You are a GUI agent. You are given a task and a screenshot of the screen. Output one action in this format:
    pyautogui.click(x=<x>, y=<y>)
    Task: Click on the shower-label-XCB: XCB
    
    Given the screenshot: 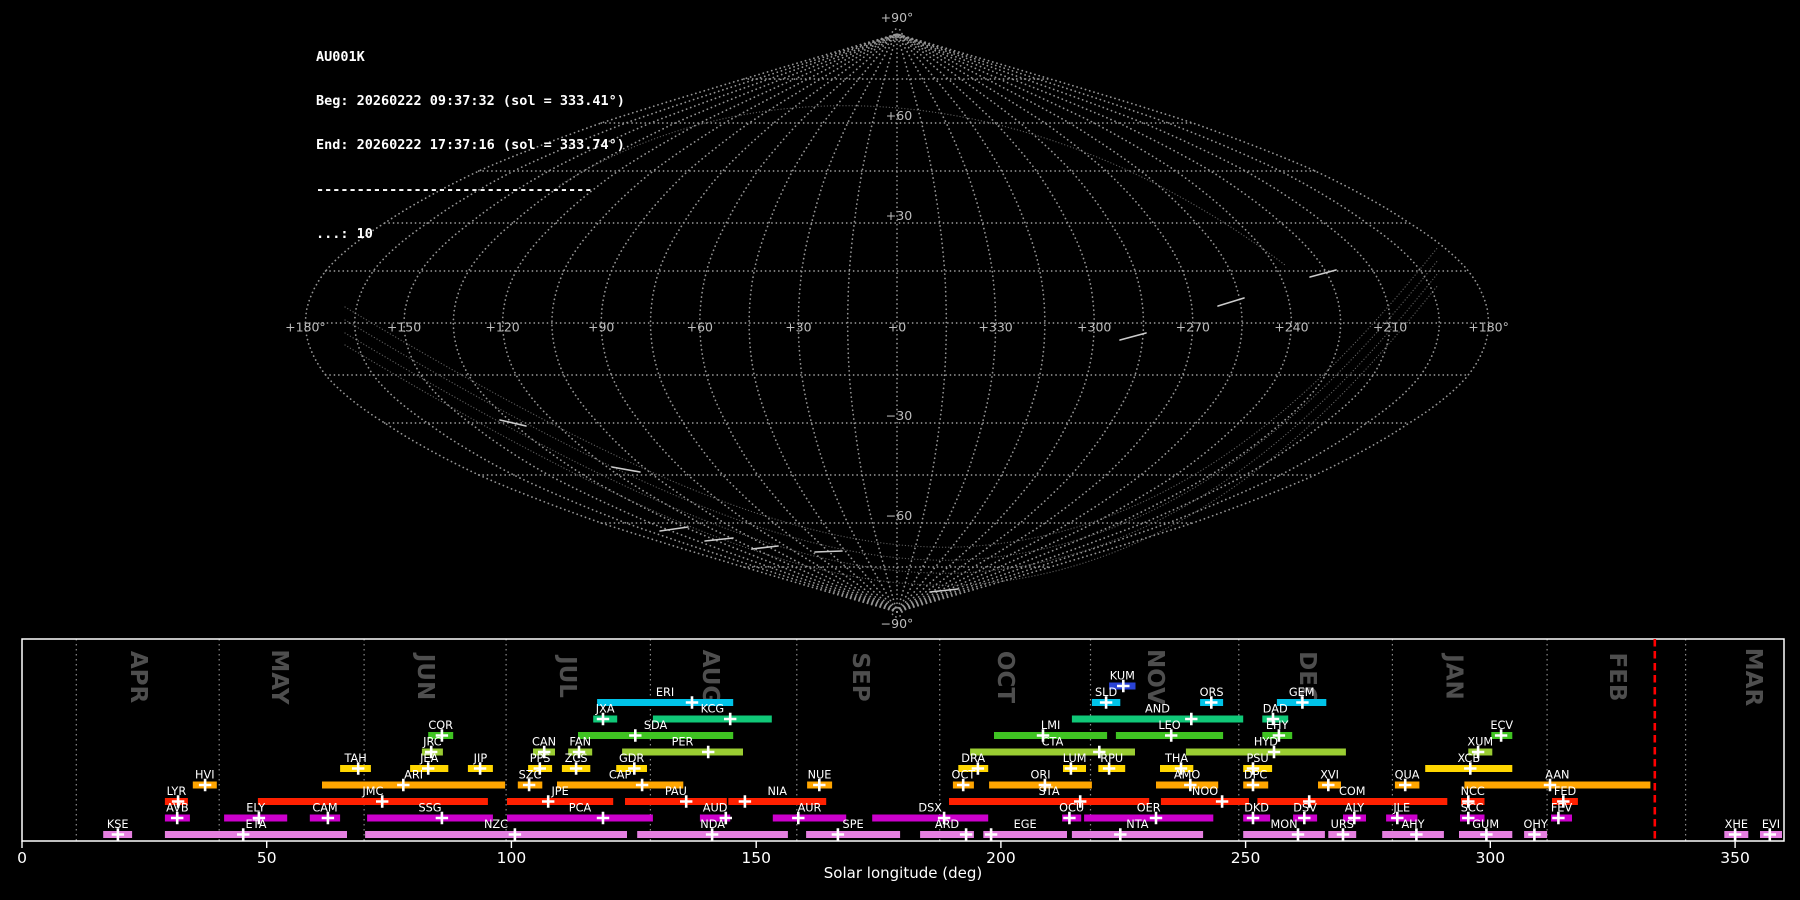 What is the action you would take?
    pyautogui.click(x=1469, y=758)
    